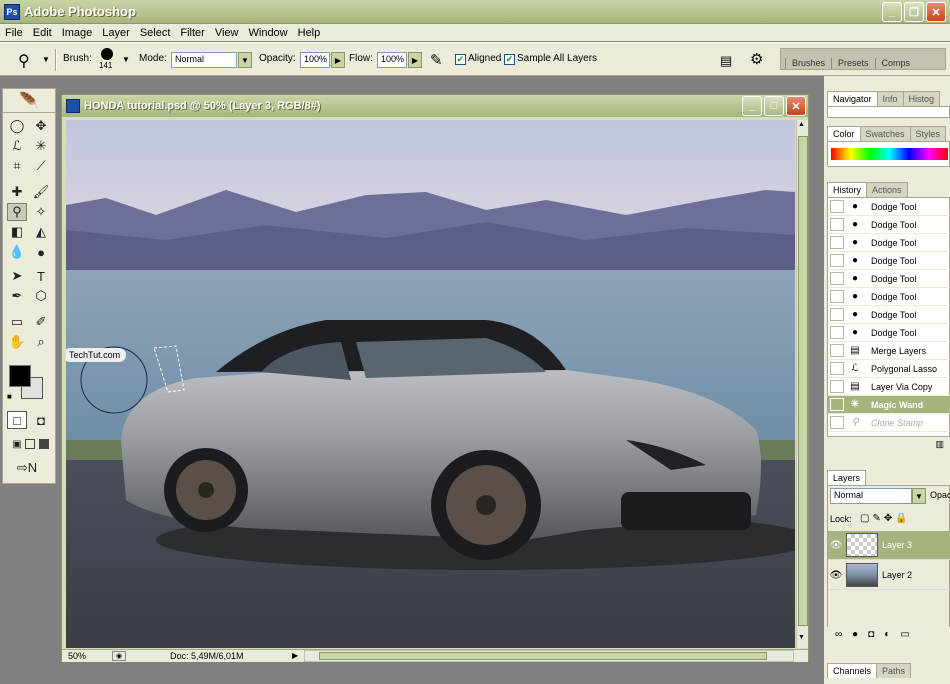  I want to click on mode-select: Normal, so click(204, 60).